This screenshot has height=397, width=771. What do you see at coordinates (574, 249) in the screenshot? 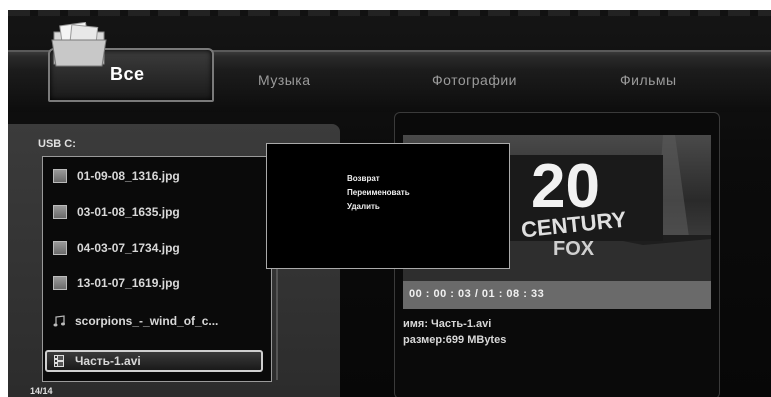
I see `svg-text: FOX` at bounding box center [574, 249].